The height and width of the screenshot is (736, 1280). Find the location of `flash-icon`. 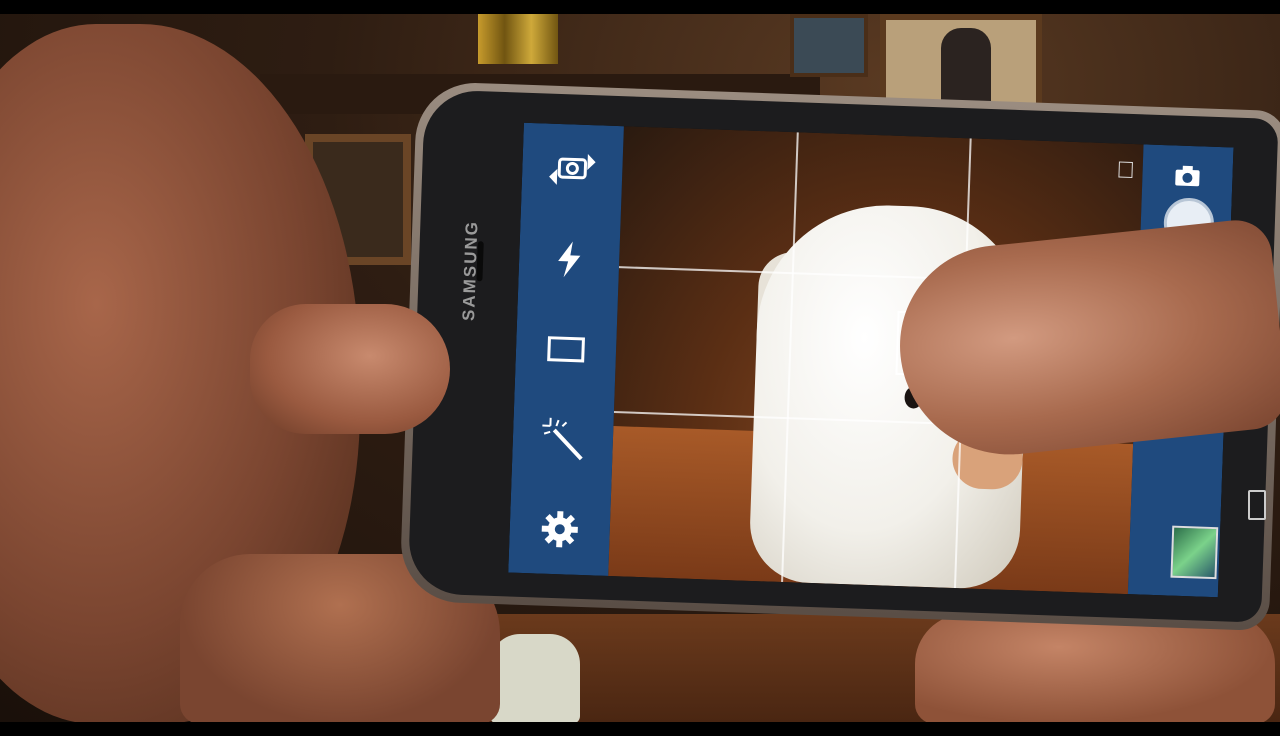

flash-icon is located at coordinates (569, 259).